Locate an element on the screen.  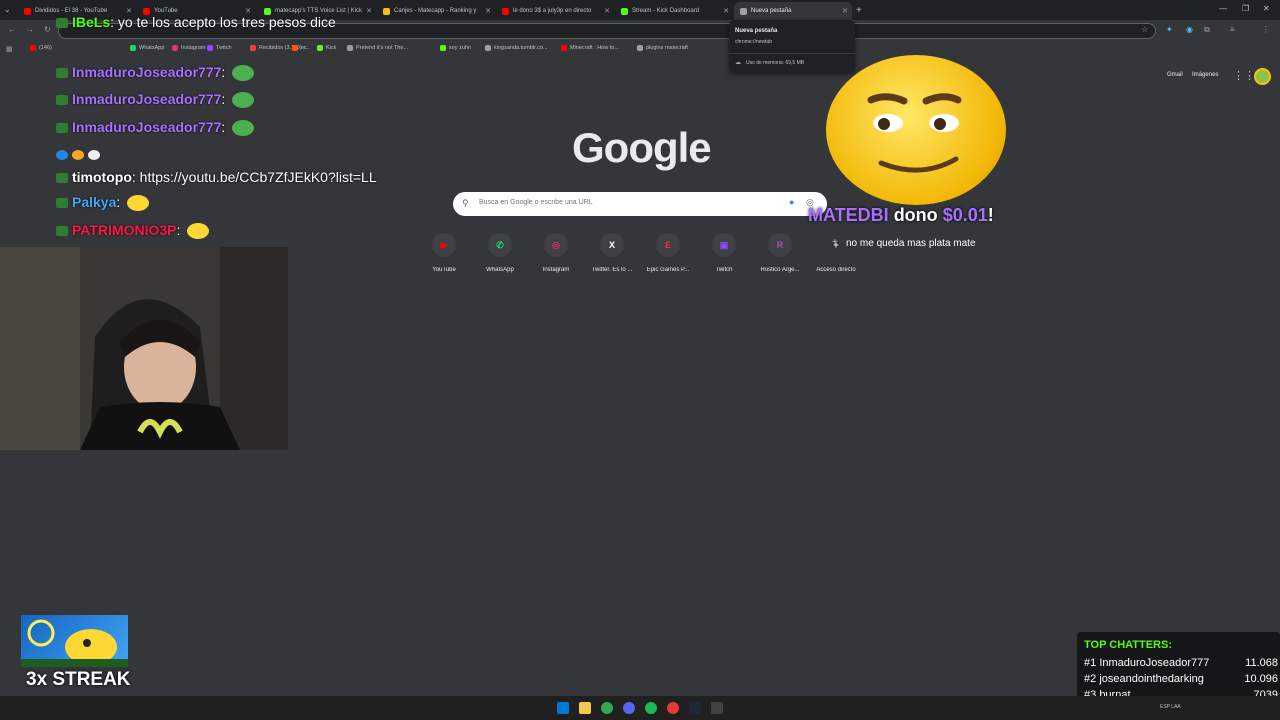
browser-tab: Stream - Kick Dashboard ✕ is located at coordinates (674, 11).